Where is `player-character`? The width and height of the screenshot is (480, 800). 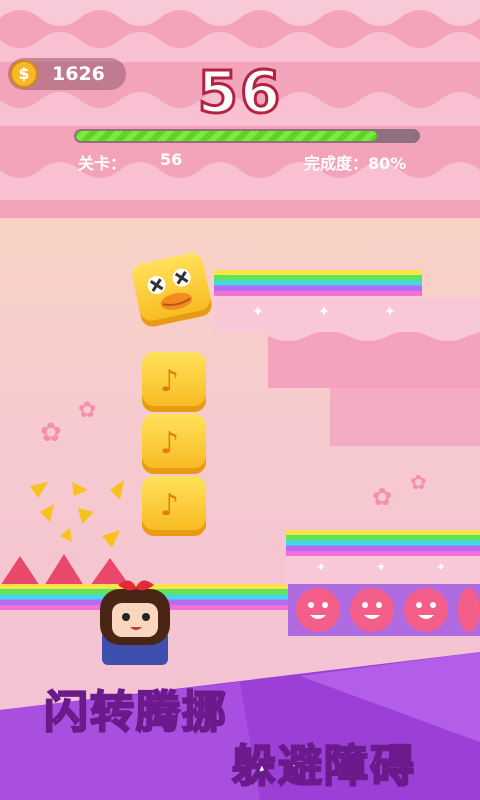 player-character is located at coordinates (135, 622).